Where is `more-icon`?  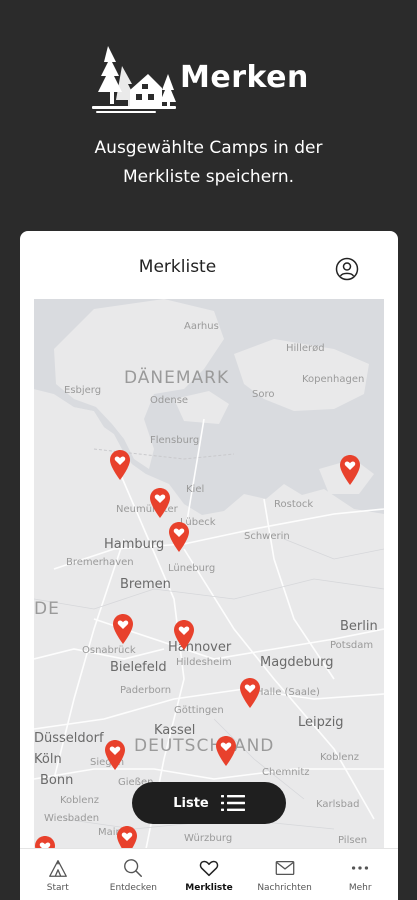
more-icon is located at coordinates (360, 868).